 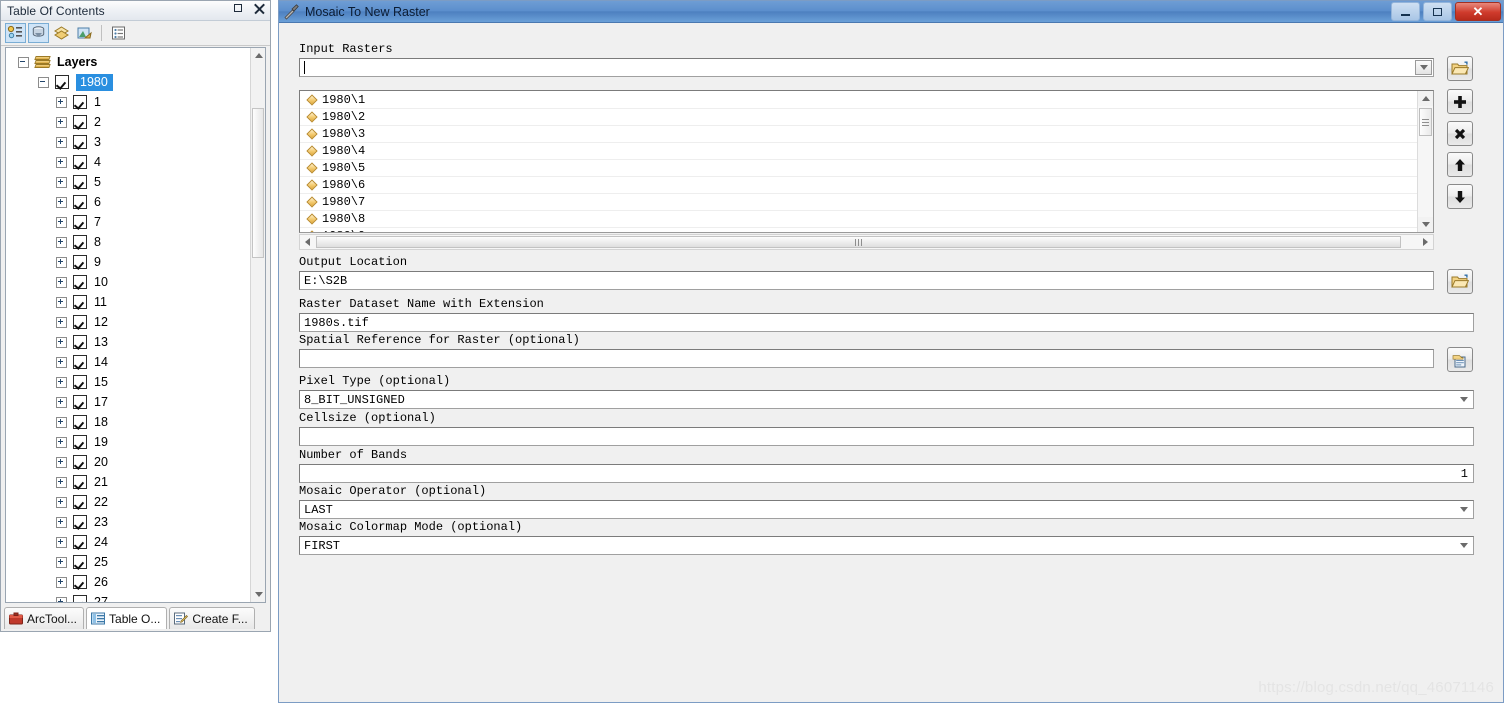 I want to click on tree-item-layer: 12, so click(x=128, y=322).